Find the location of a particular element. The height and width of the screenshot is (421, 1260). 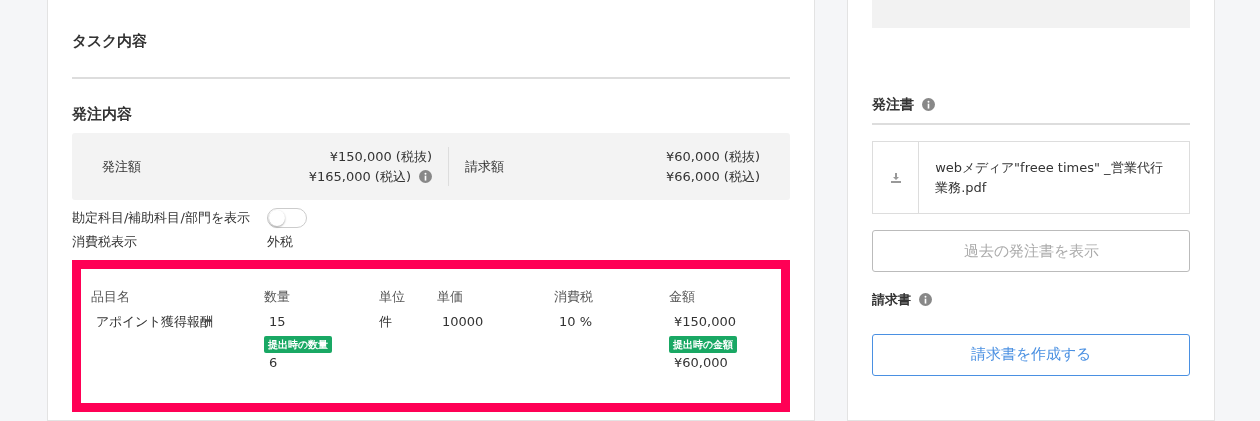

create-invoice-button: 請求書を作成する is located at coordinates (1031, 354).